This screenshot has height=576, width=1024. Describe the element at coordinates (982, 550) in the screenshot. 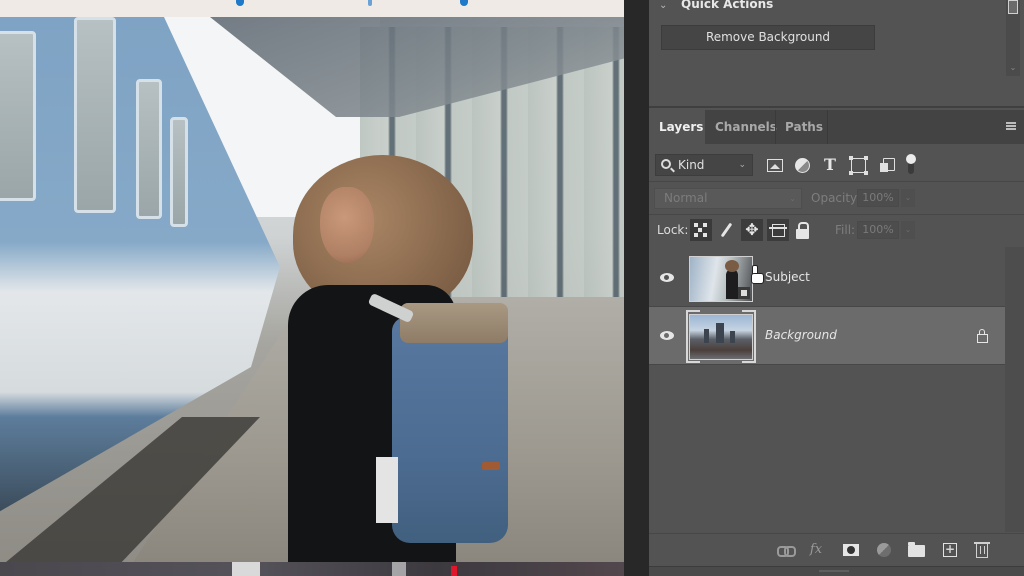

I see `delete-layer-icon` at that location.